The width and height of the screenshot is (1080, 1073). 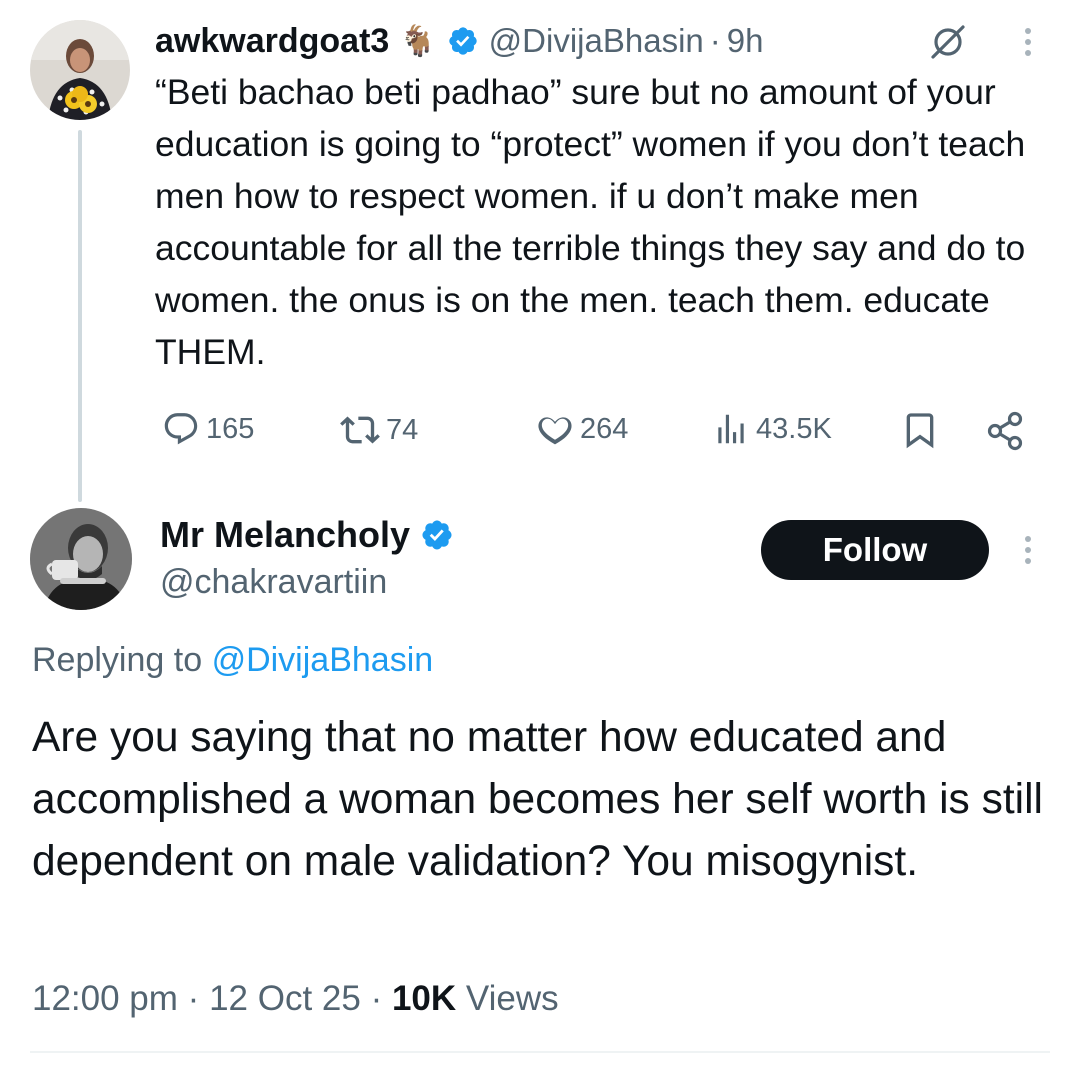 I want to click on reply-button: 165, so click(x=208, y=429).